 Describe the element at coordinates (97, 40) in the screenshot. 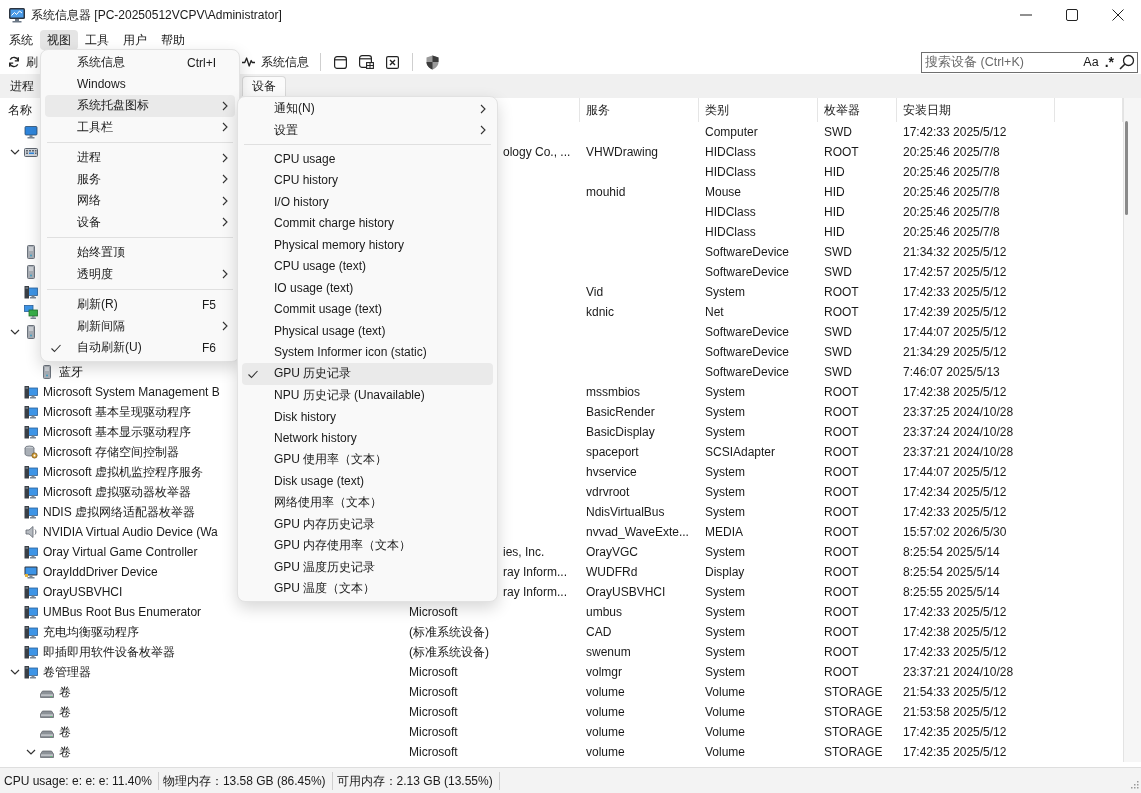

I see `menubar-item: 工具` at that location.